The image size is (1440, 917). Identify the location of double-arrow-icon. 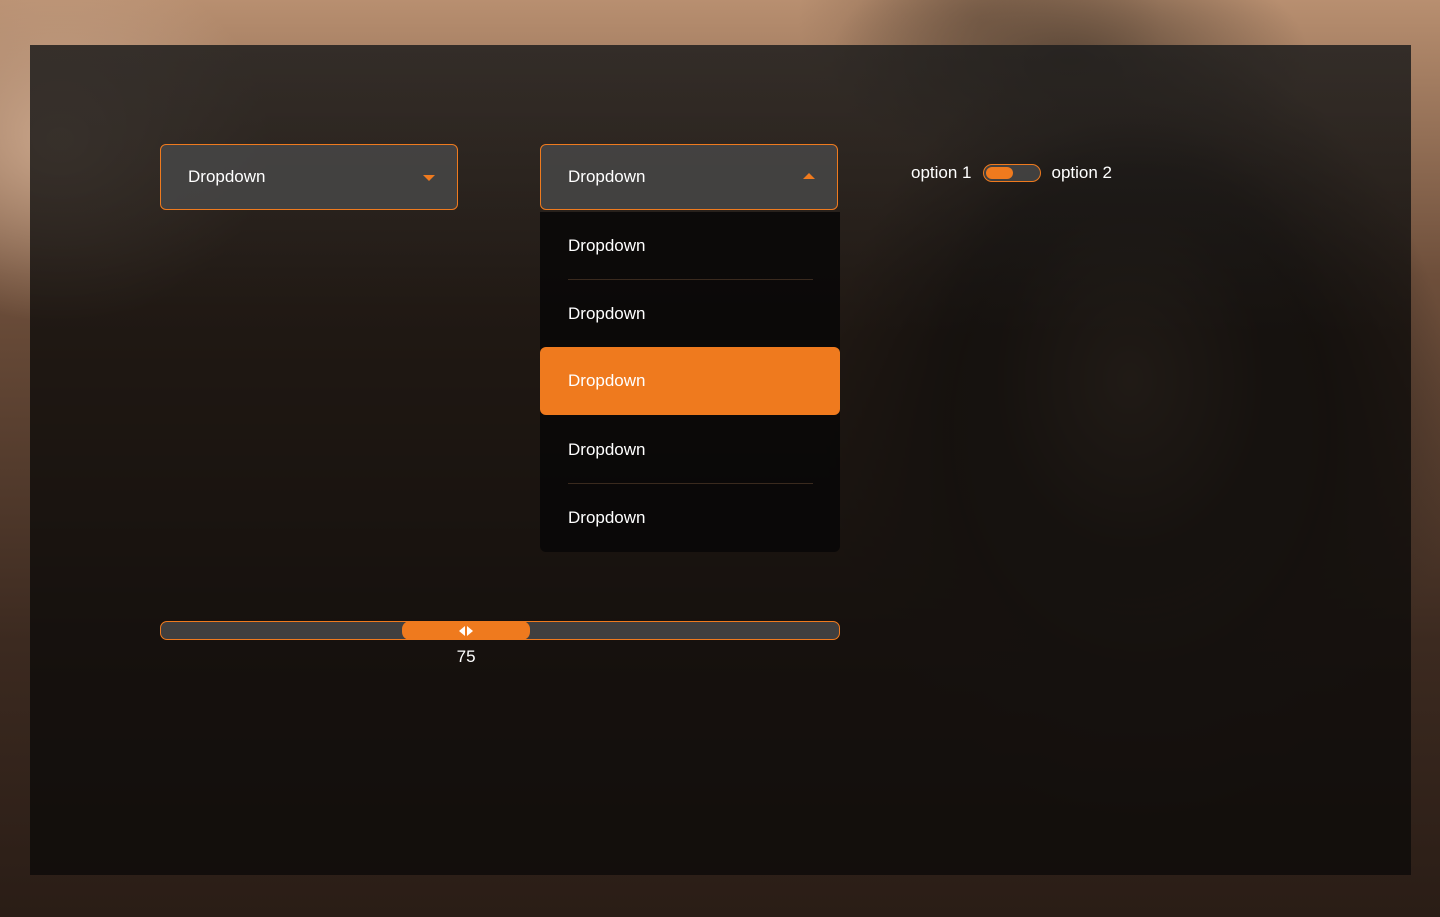
(466, 630).